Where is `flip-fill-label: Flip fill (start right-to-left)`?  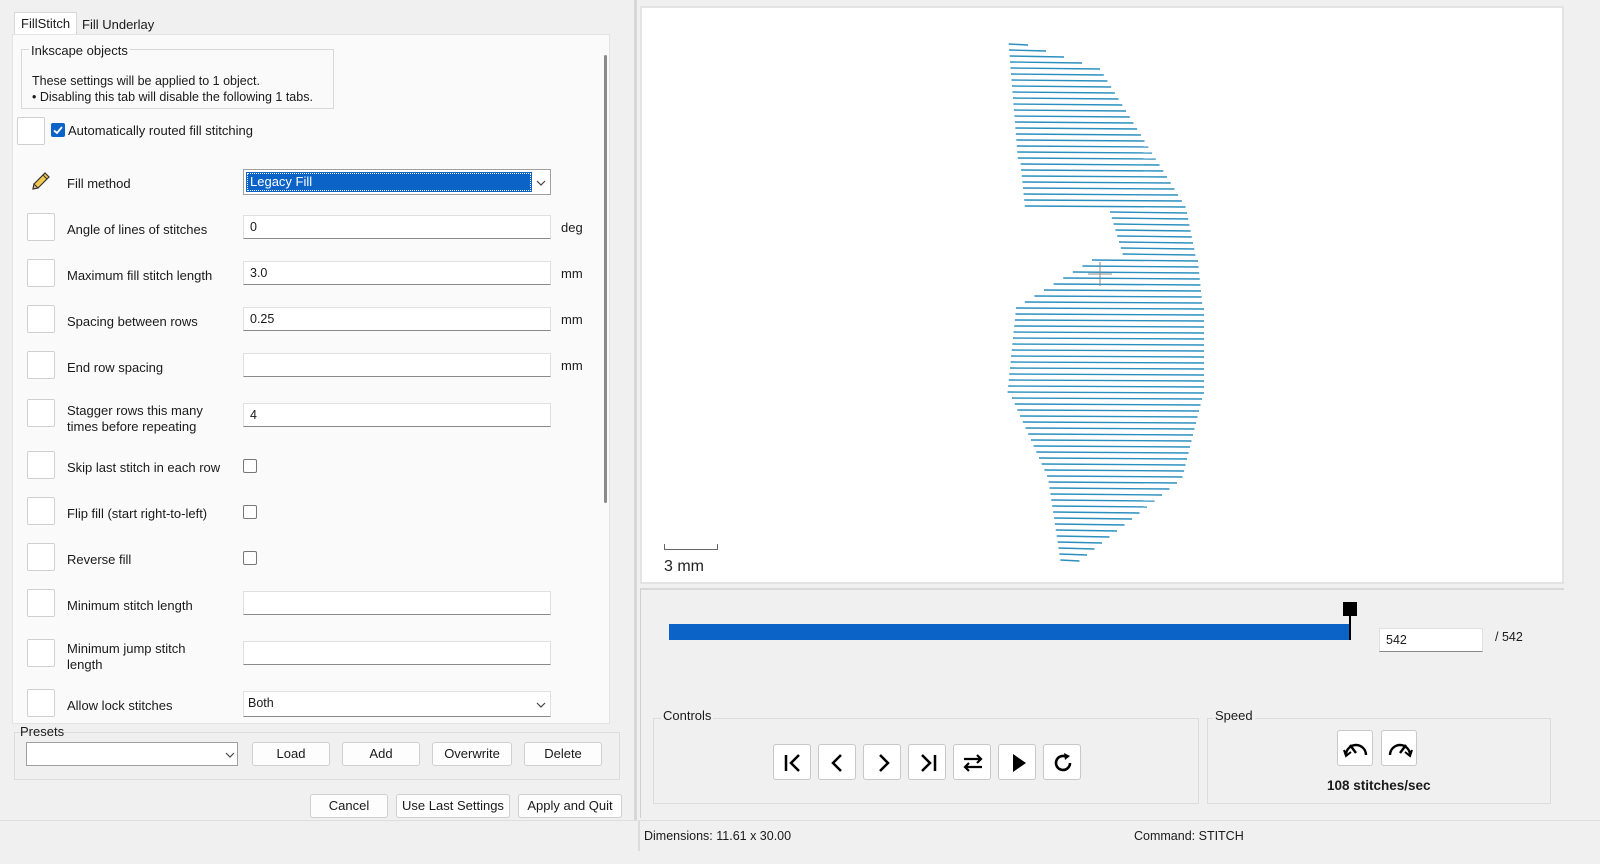 flip-fill-label: Flip fill (start right-to-left) is located at coordinates (137, 513).